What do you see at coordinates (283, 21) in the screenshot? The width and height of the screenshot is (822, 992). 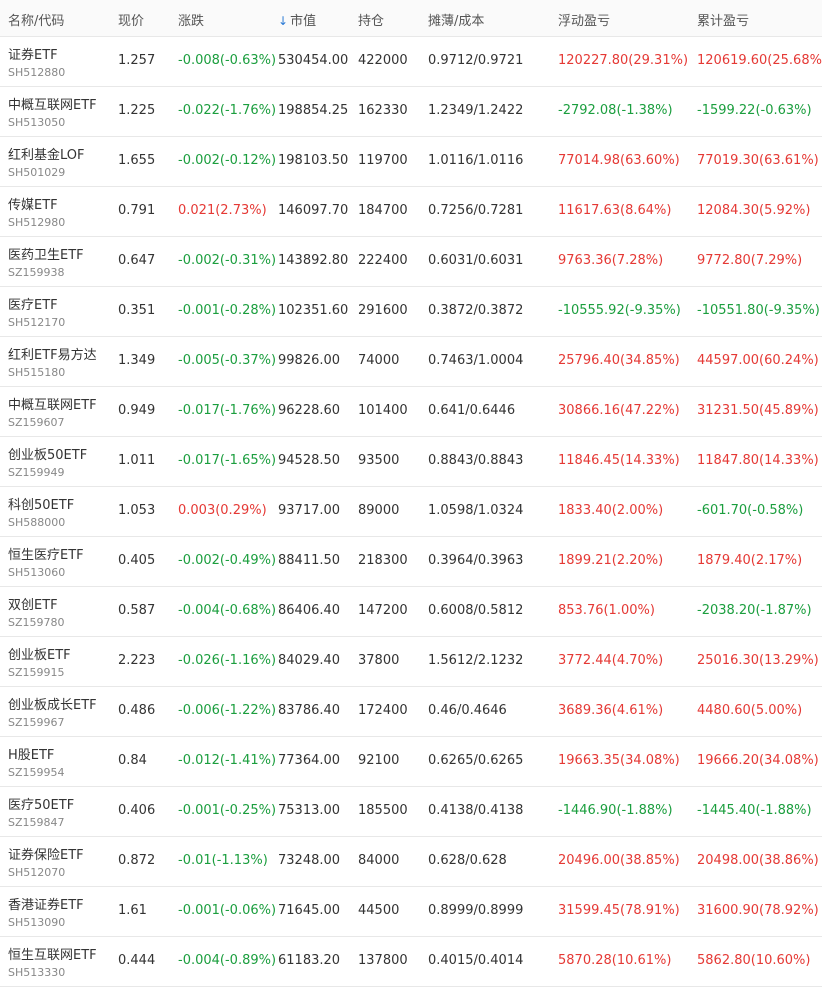 I see `sort-down-arrow-icon: ↓` at bounding box center [283, 21].